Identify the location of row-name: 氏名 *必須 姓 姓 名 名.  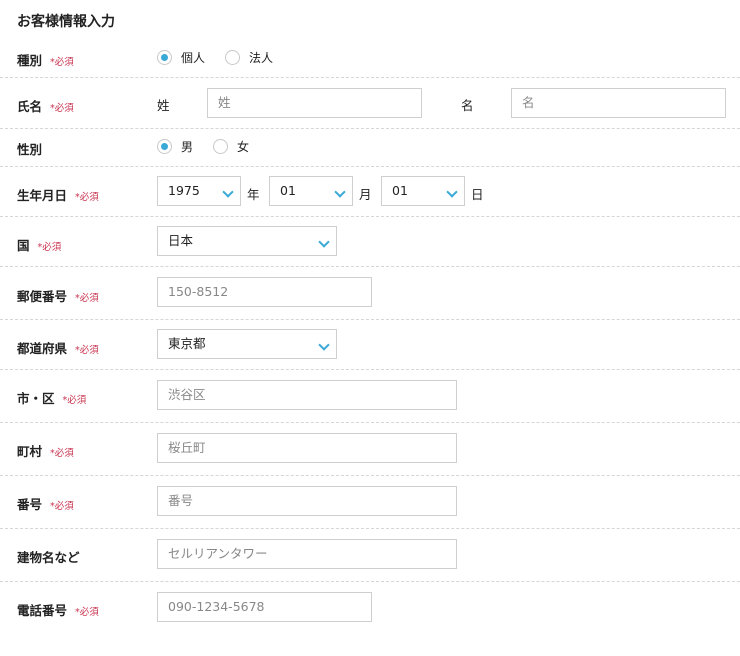
(370, 103).